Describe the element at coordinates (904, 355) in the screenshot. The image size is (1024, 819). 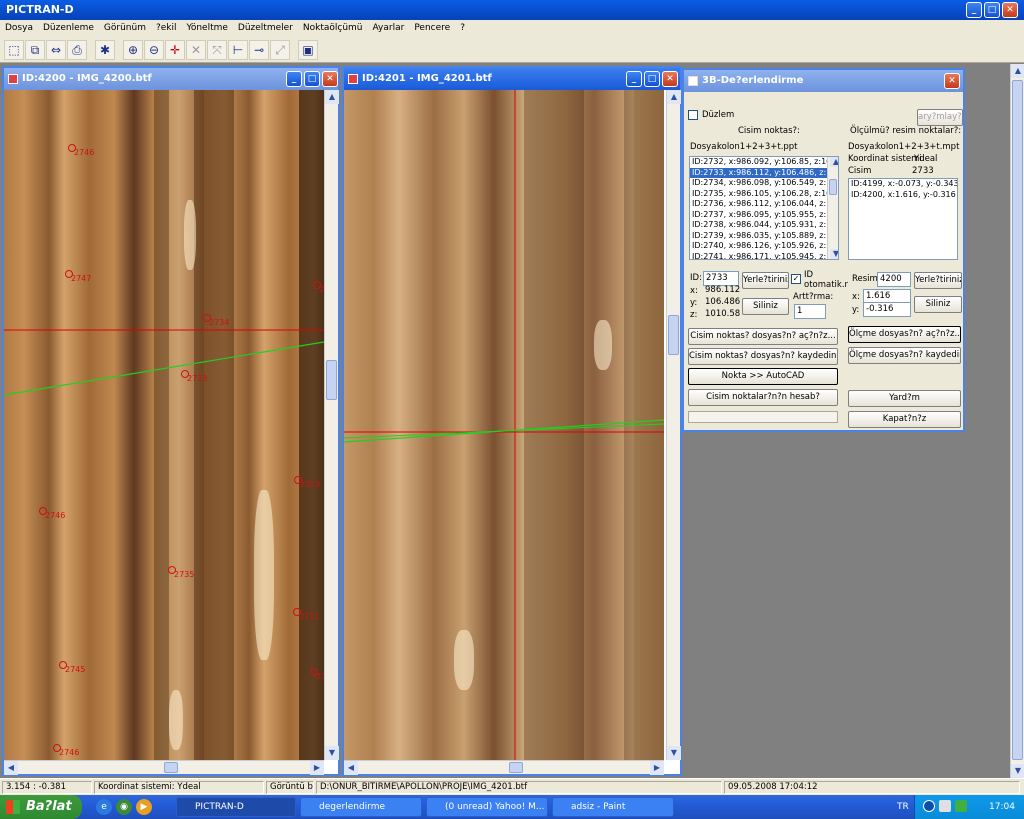
I see `olcme-save-button: Ölçme dosyas?n? kaydediniz` at that location.